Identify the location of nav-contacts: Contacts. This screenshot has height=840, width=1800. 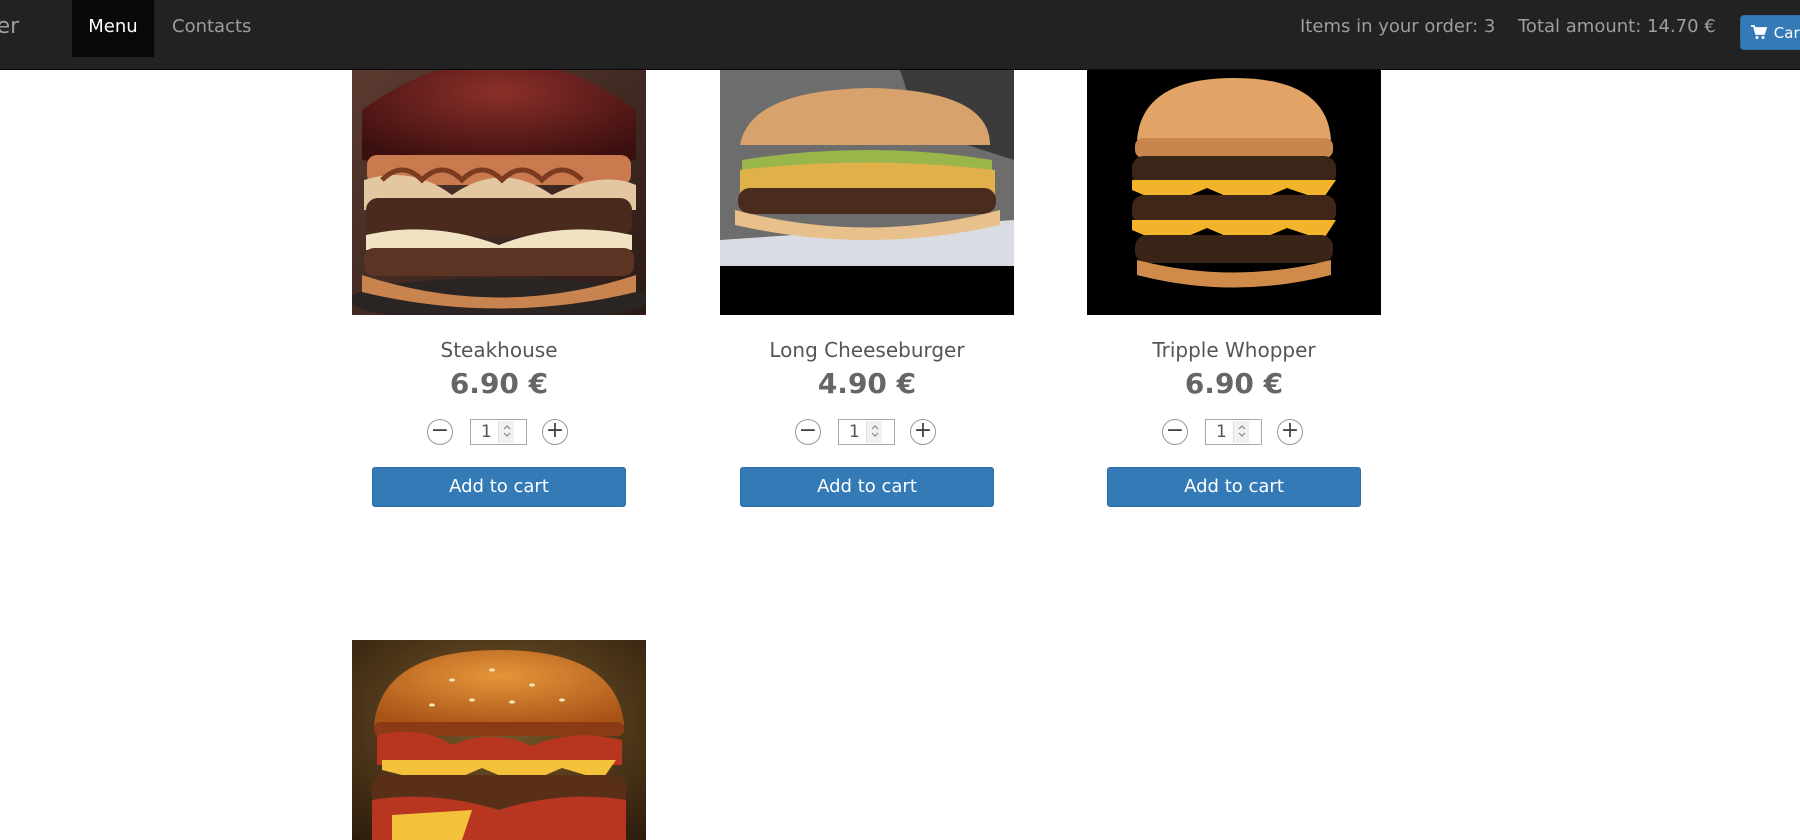
(211, 28).